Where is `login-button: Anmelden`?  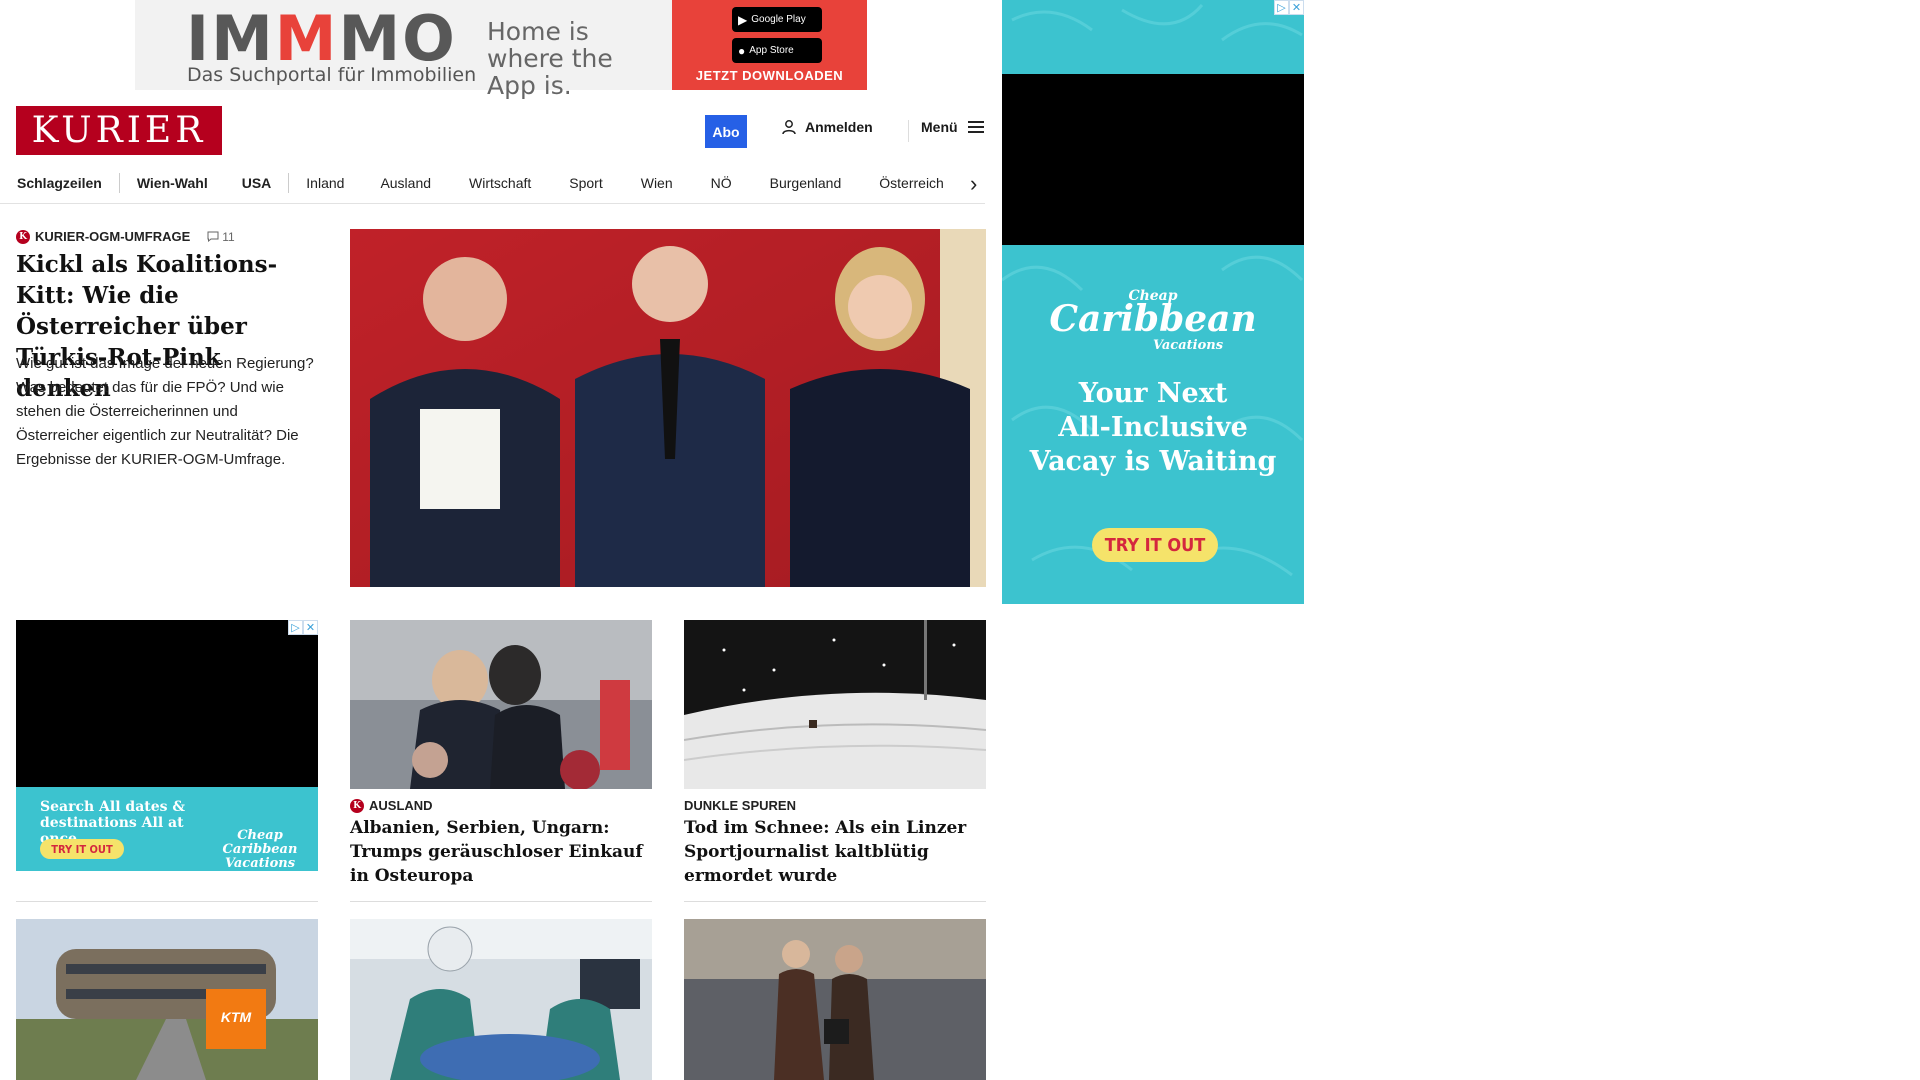
login-button: Anmelden is located at coordinates (827, 127).